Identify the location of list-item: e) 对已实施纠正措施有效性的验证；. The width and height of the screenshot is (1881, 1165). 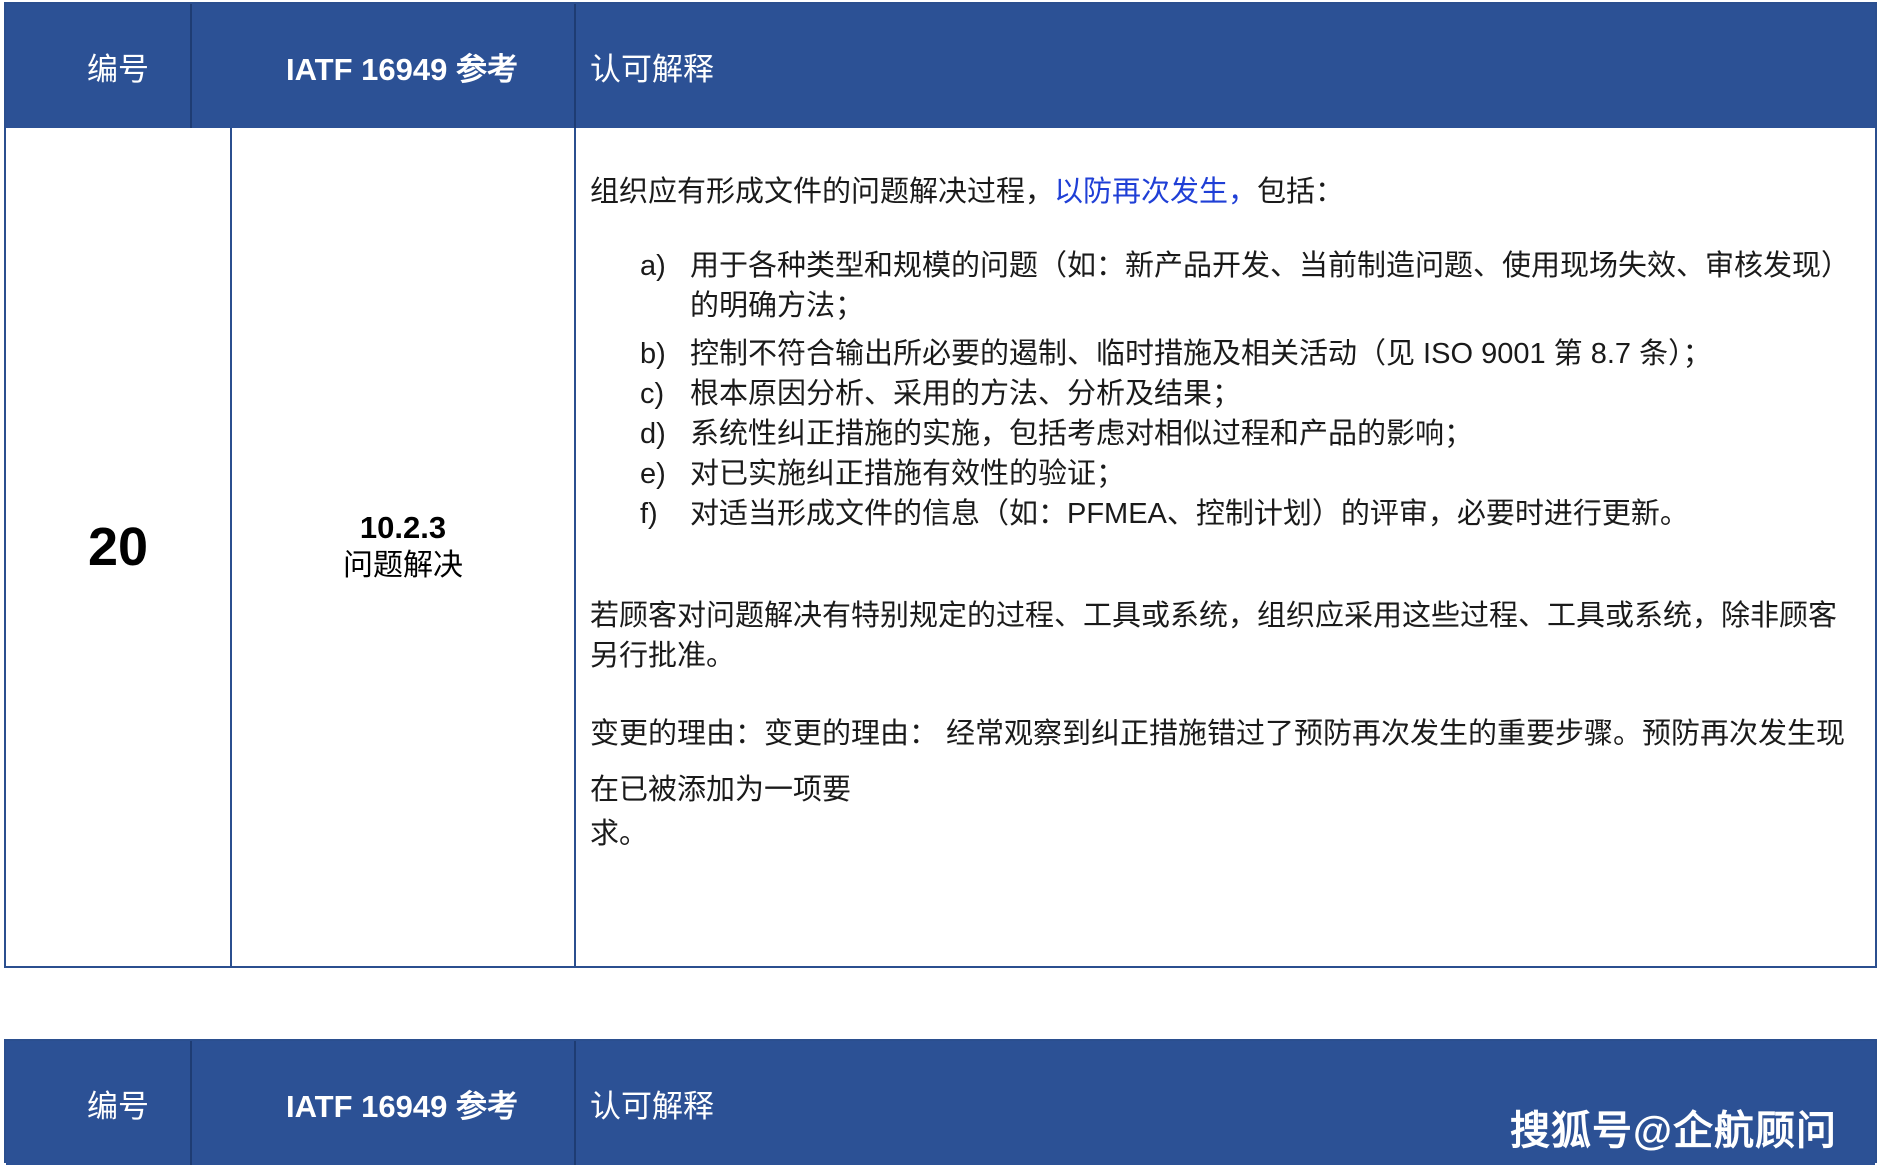
(1251, 474).